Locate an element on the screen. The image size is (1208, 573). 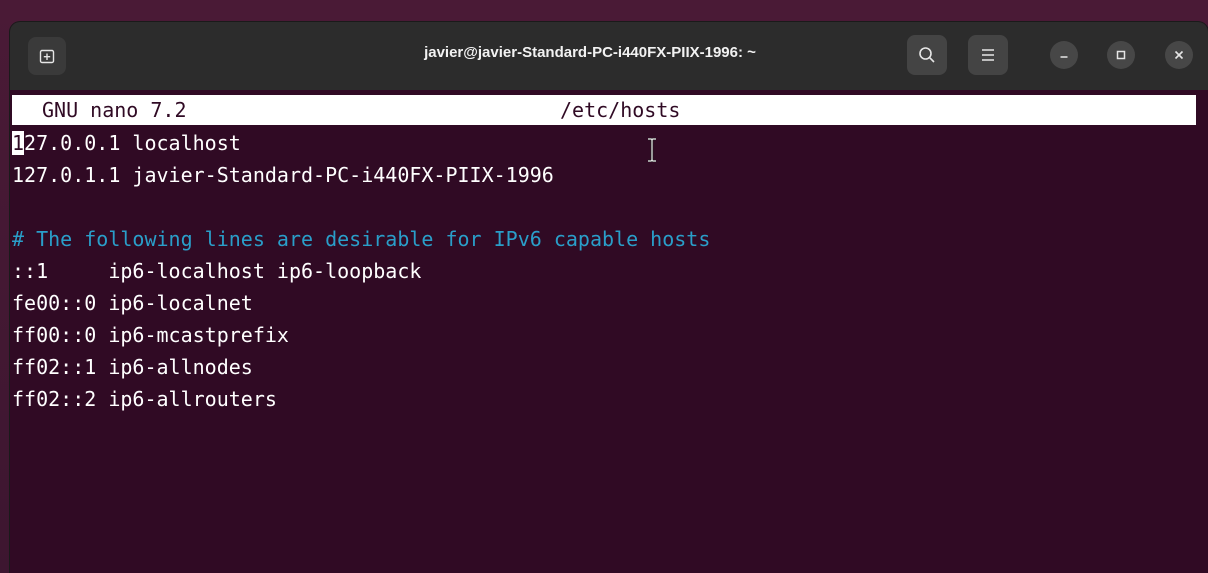
text-cursor-icon is located at coordinates (652, 150).